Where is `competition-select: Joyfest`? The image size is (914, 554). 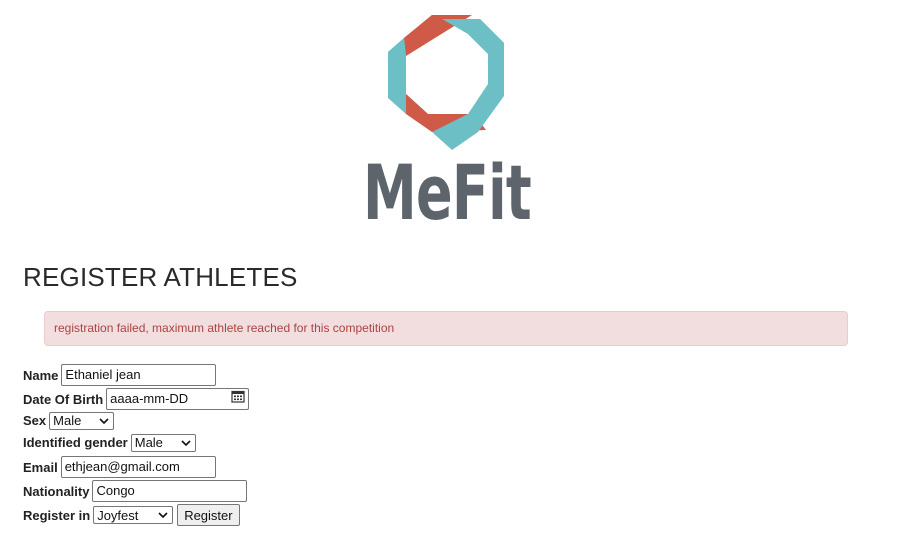 competition-select: Joyfest is located at coordinates (133, 515).